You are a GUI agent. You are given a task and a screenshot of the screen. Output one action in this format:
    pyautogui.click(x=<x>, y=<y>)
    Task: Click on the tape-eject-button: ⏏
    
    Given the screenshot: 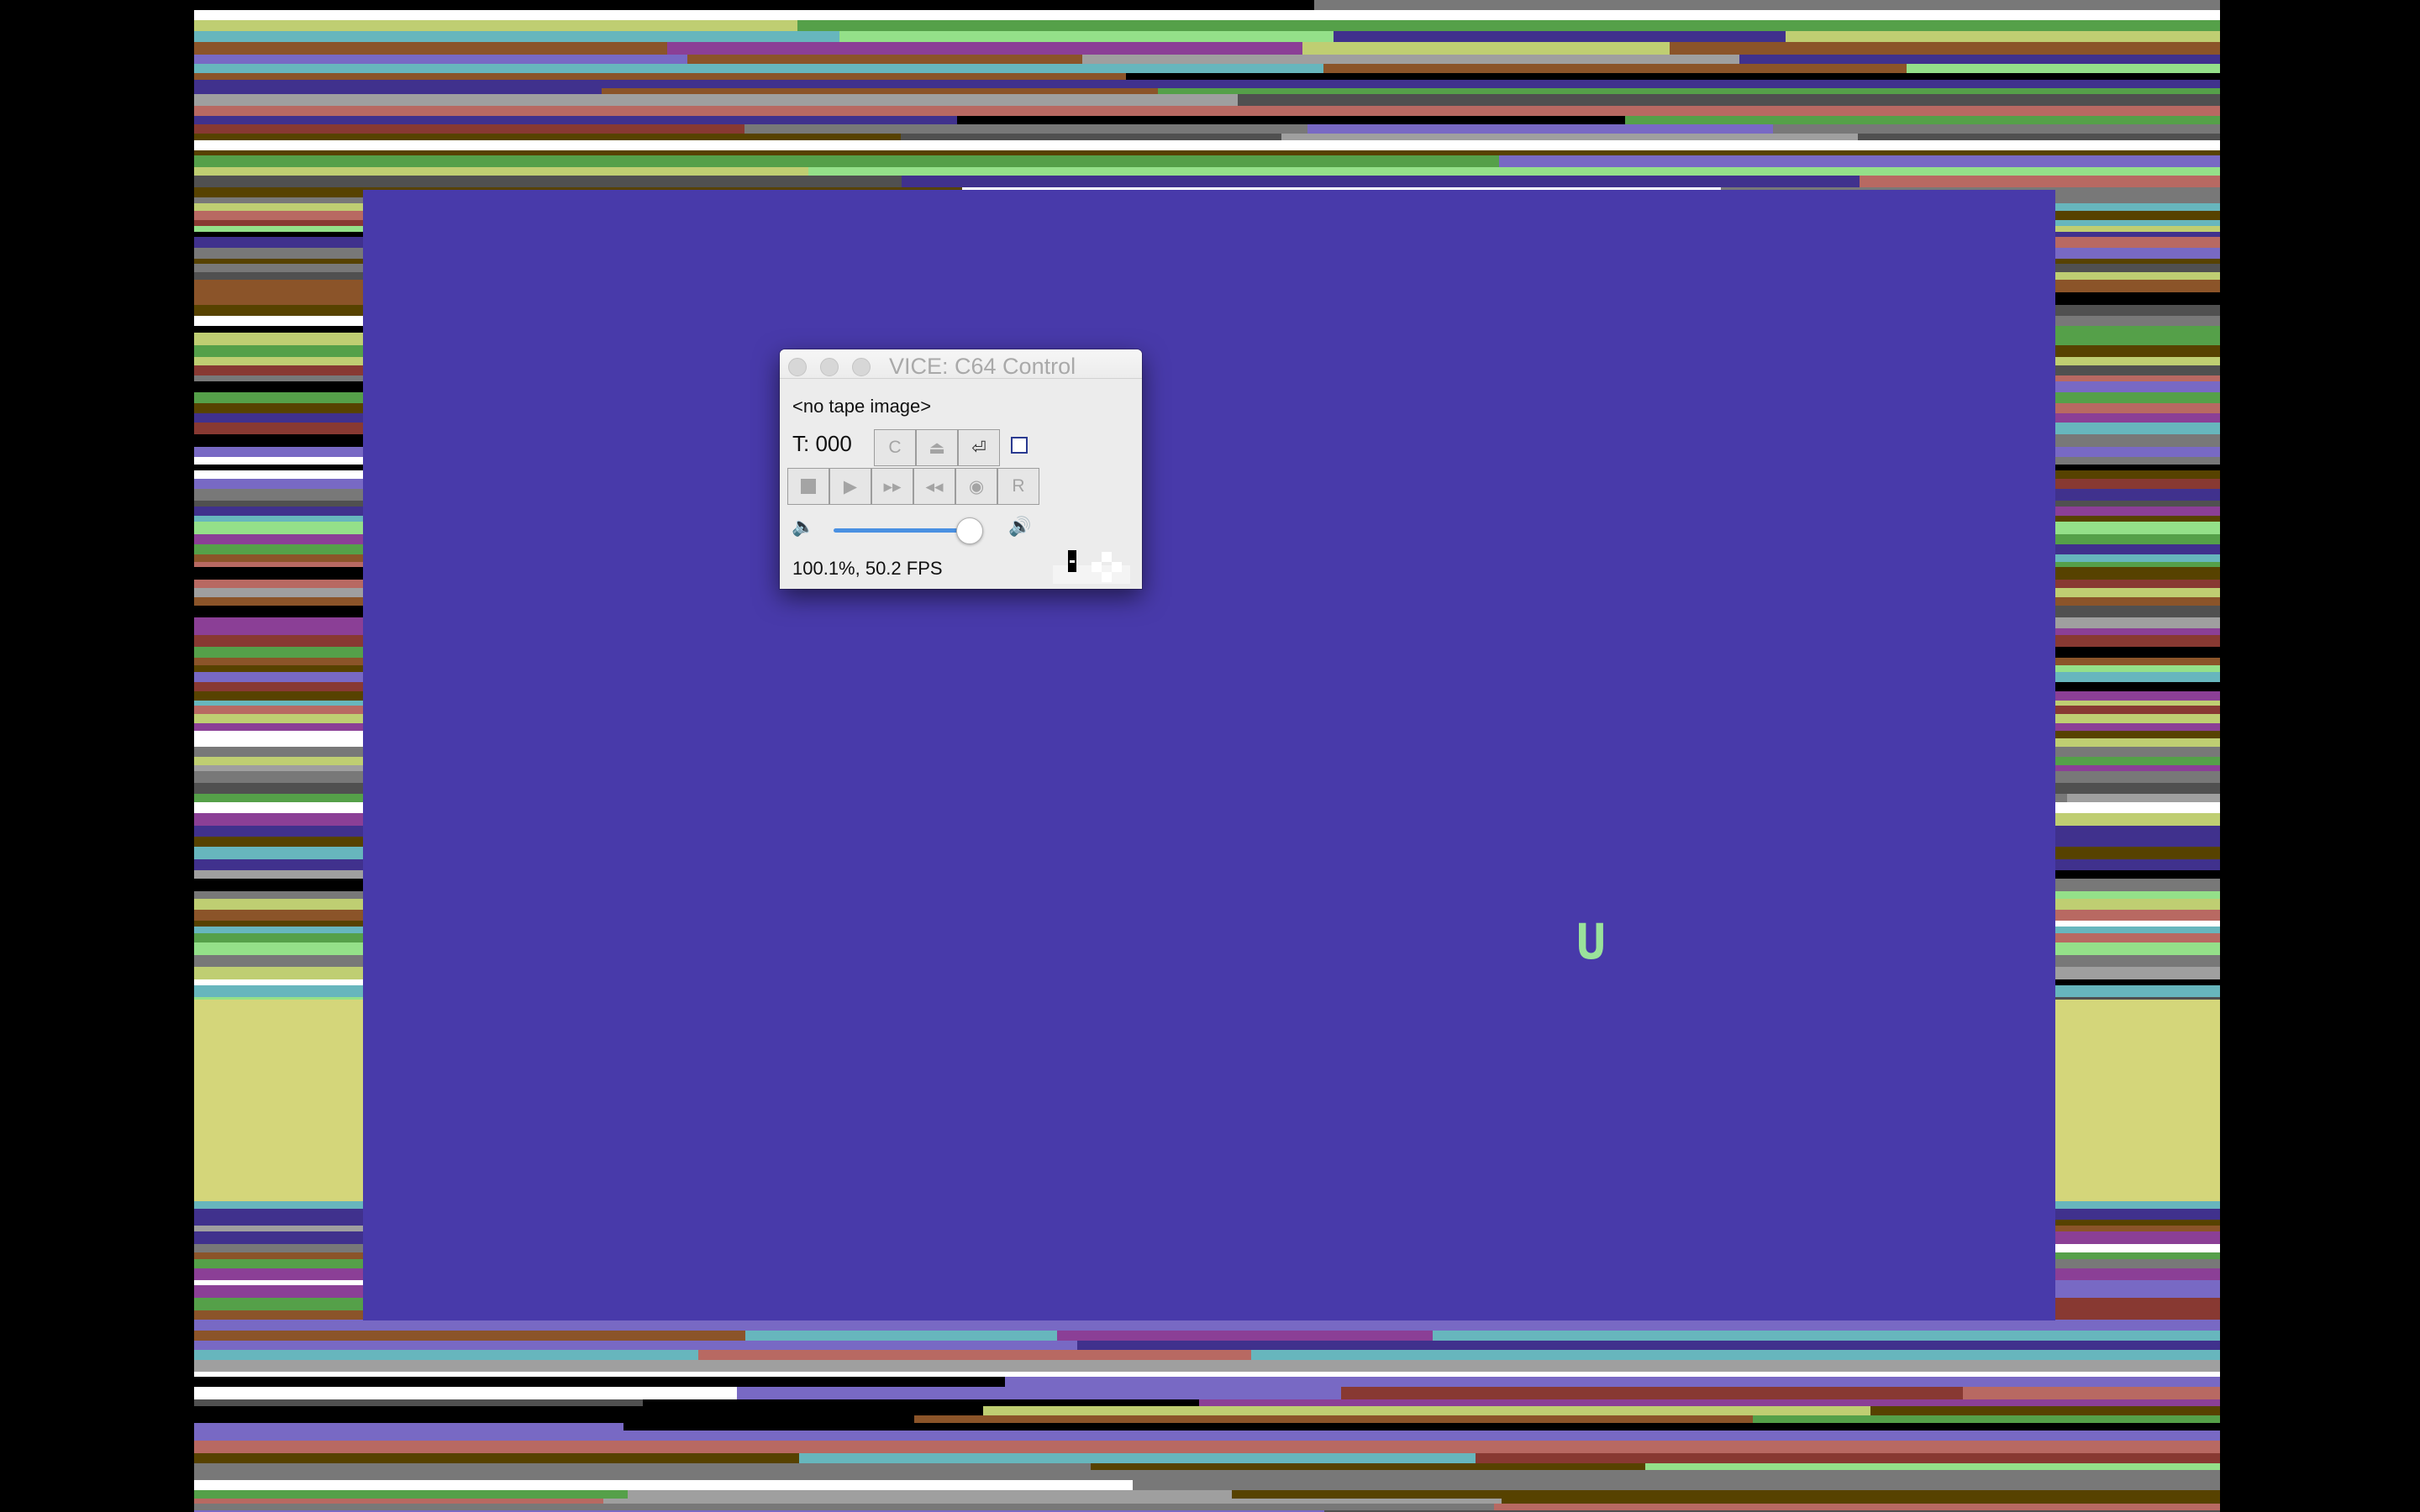 What is the action you would take?
    pyautogui.click(x=937, y=447)
    